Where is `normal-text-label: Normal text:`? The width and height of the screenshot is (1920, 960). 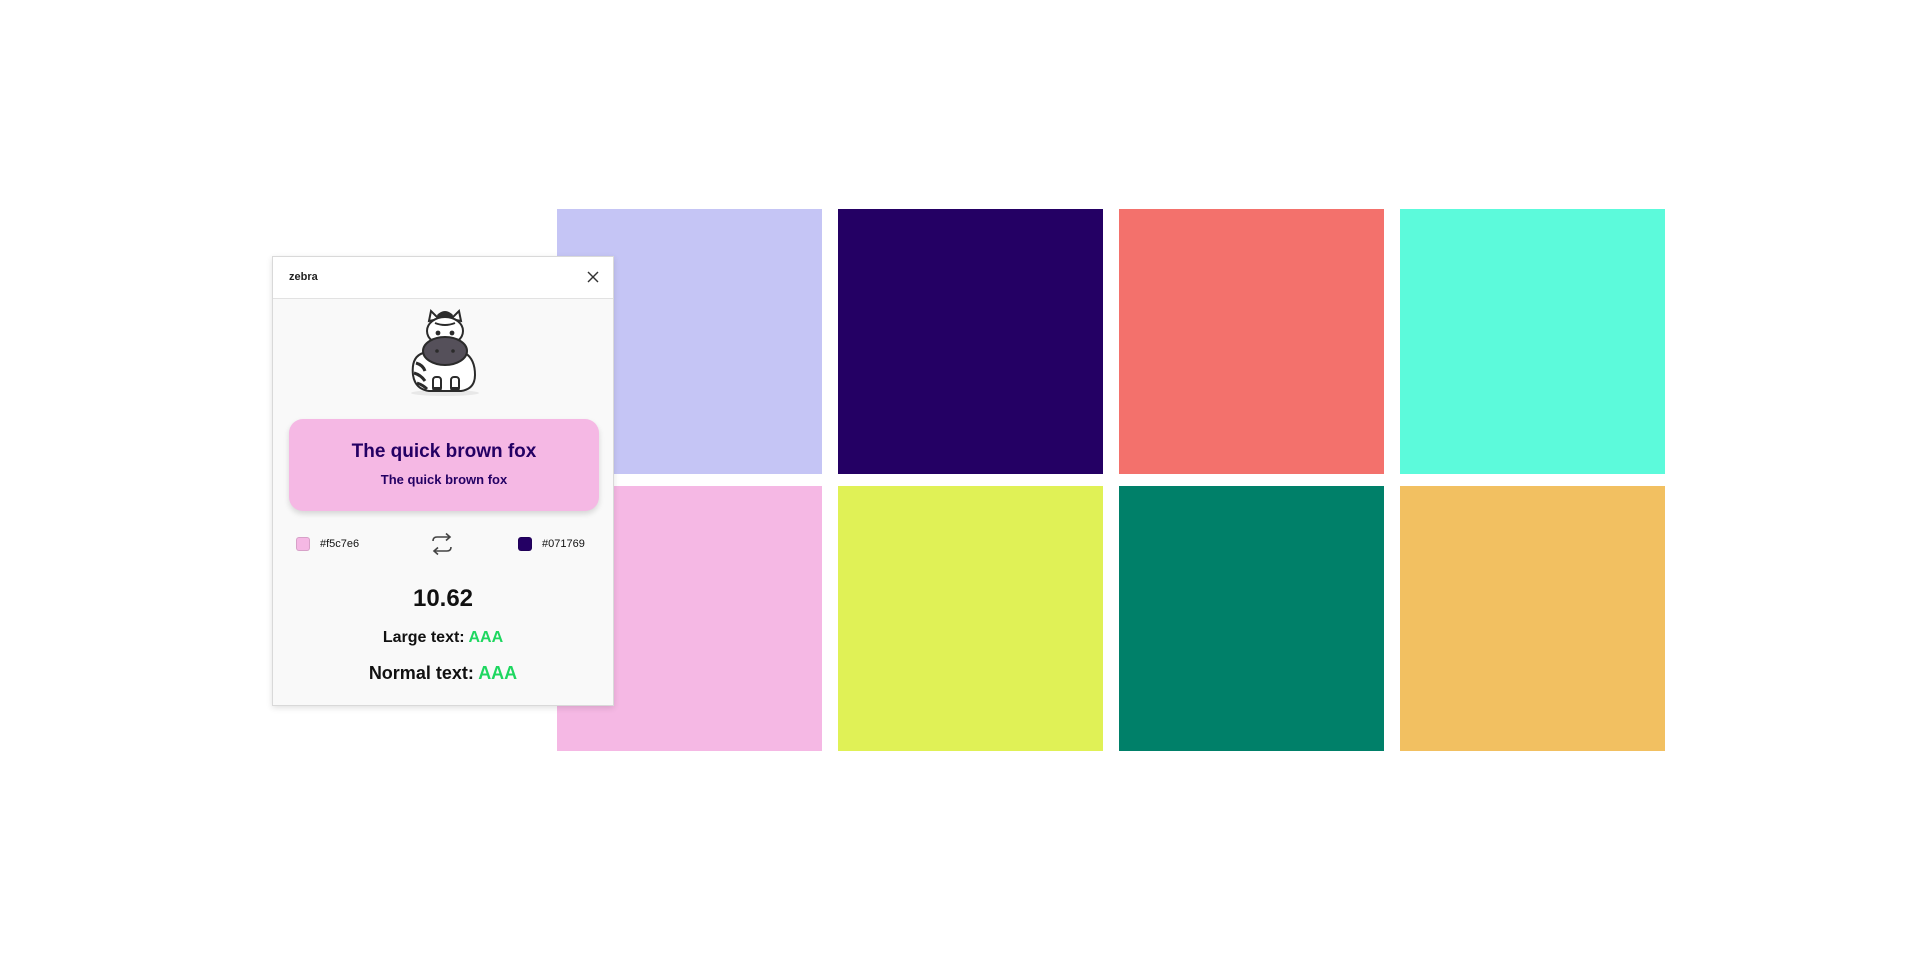 normal-text-label: Normal text: is located at coordinates (421, 673).